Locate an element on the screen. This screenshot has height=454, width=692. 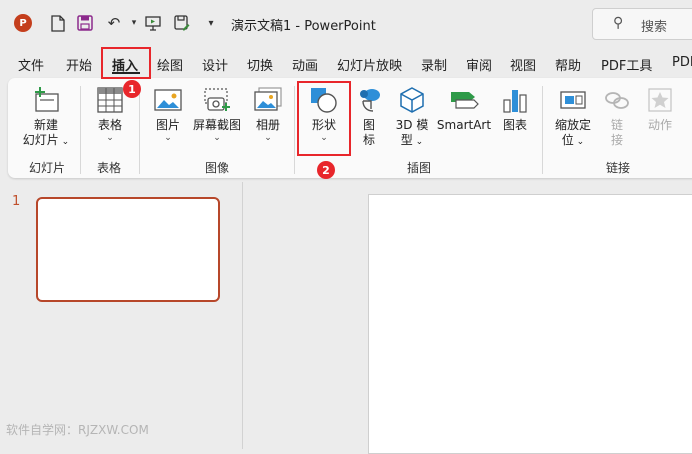
tab-design: 设计 is located at coordinates (215, 64).